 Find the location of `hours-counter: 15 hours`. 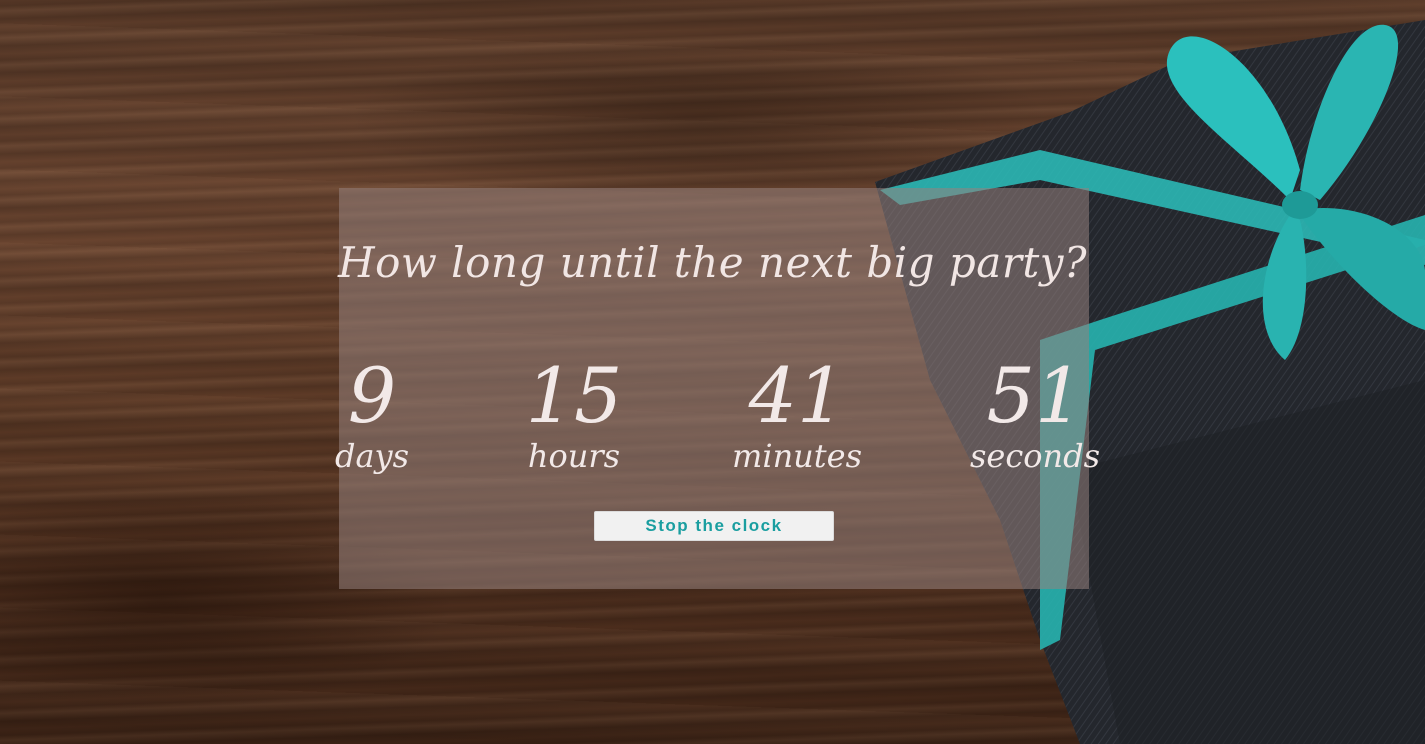

hours-counter: 15 hours is located at coordinates (574, 414).